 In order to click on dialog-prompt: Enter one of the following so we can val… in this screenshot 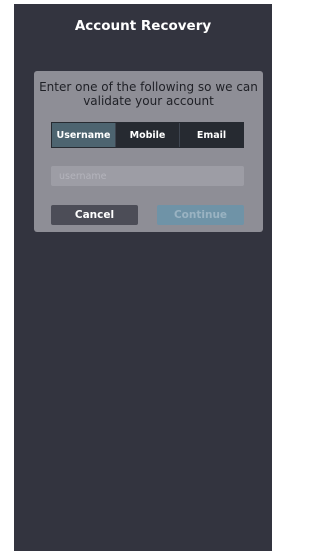, I will do `click(148, 94)`.